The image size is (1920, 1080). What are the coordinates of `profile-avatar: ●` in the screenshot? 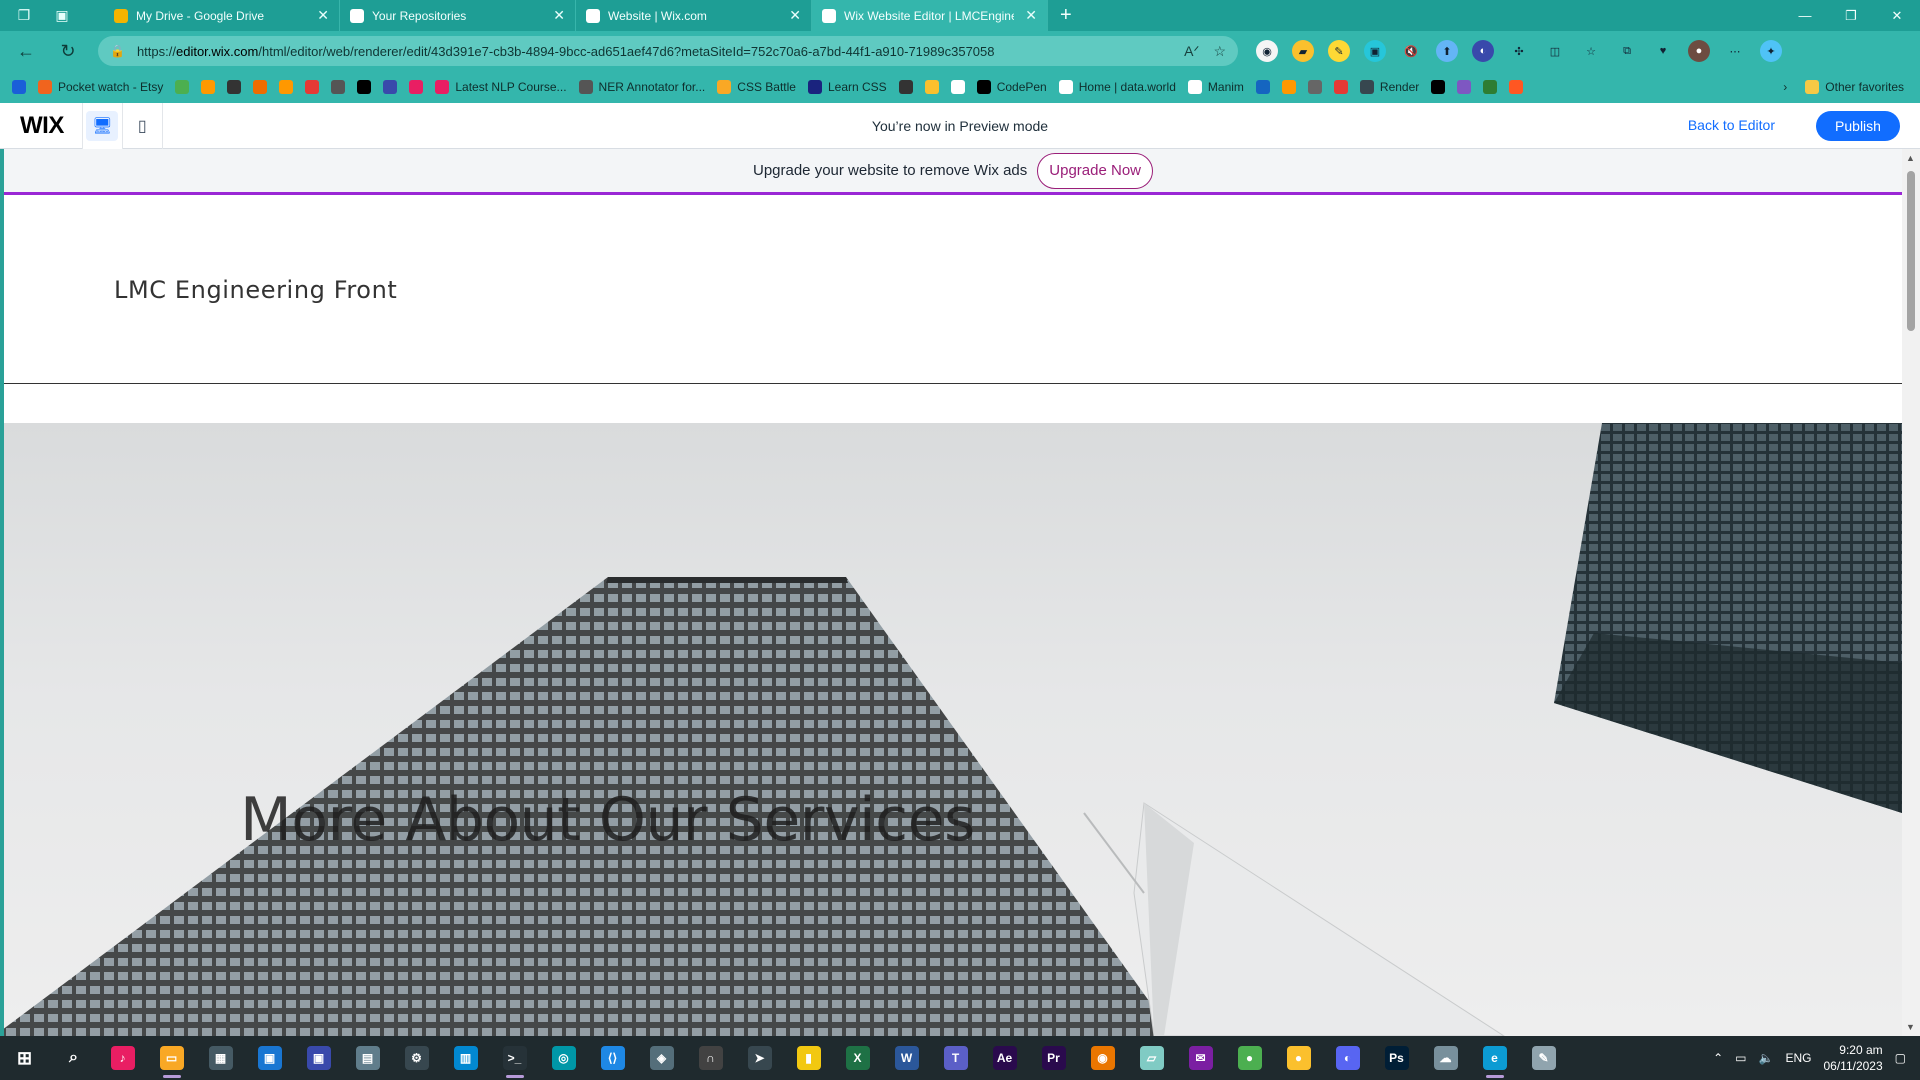 It's located at (1699, 51).